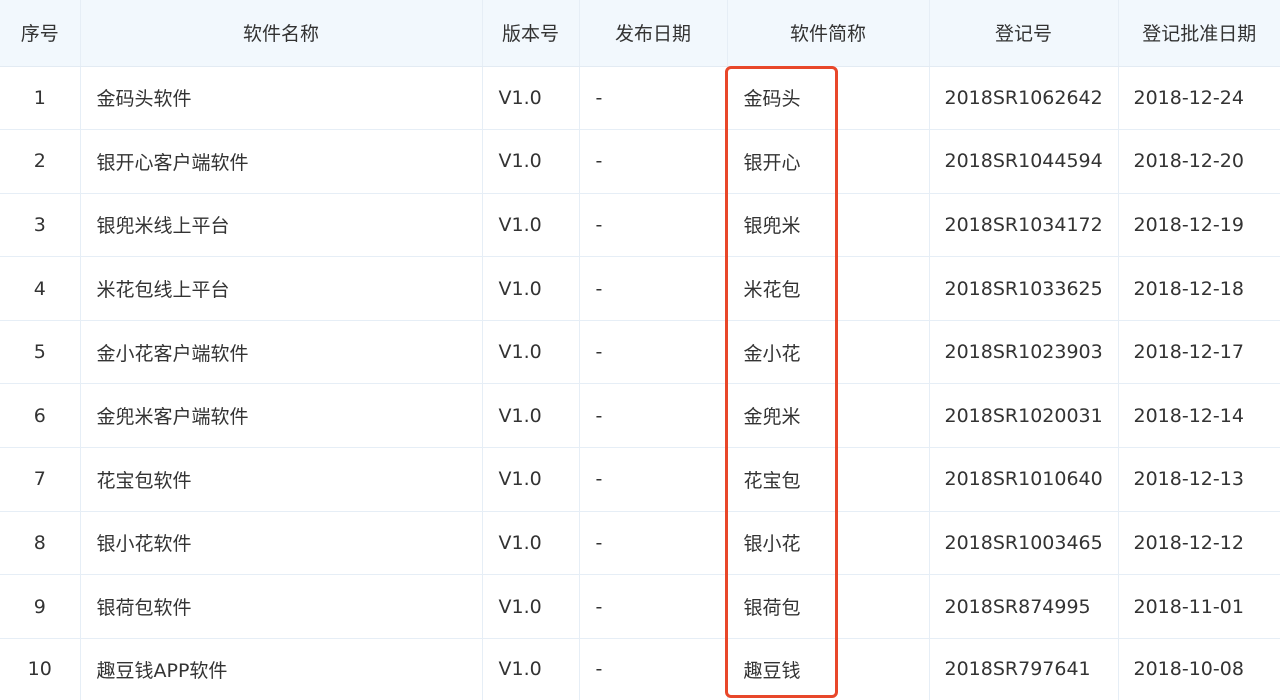 The image size is (1280, 700). Describe the element at coordinates (1024, 98) in the screenshot. I see `cell-reg-no: 2018SR1062642` at that location.